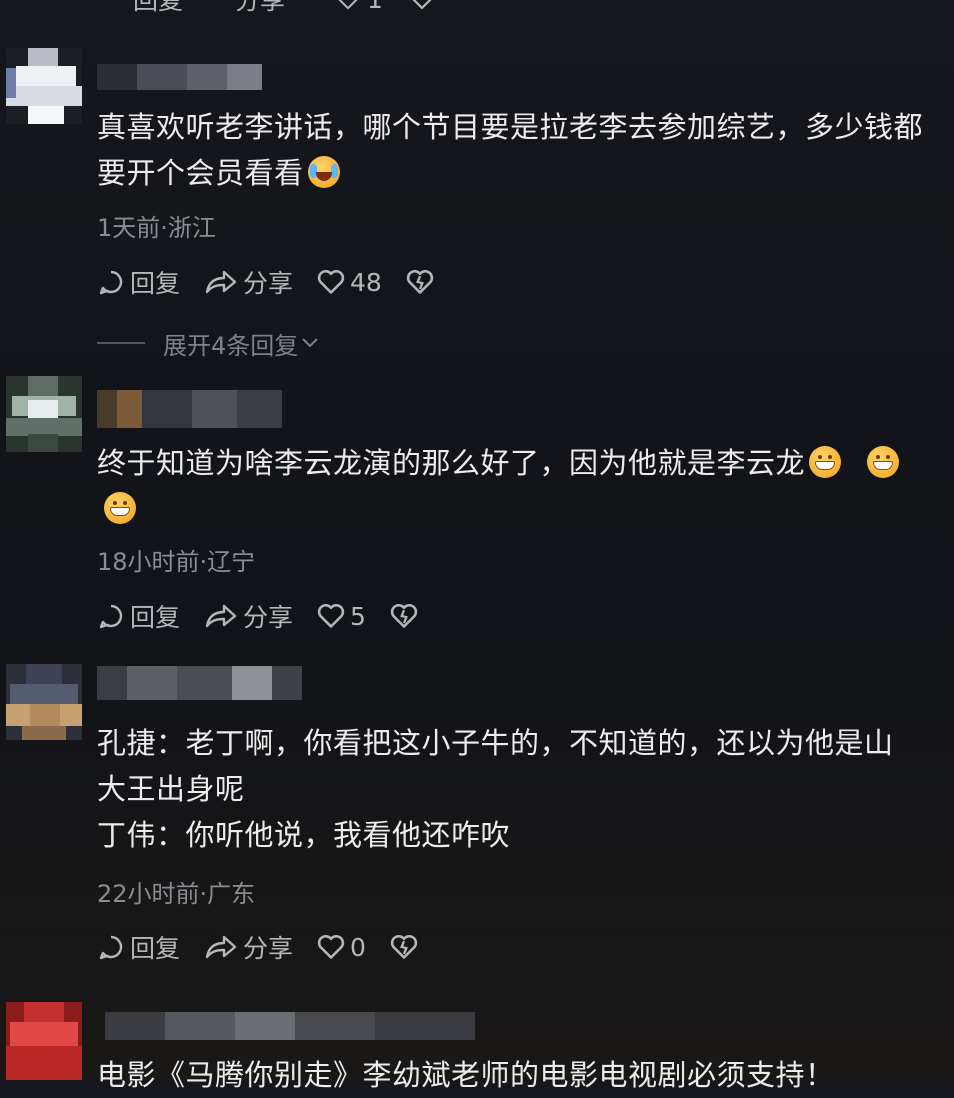  What do you see at coordinates (260, 8) in the screenshot?
I see `top-share-button: 分享` at bounding box center [260, 8].